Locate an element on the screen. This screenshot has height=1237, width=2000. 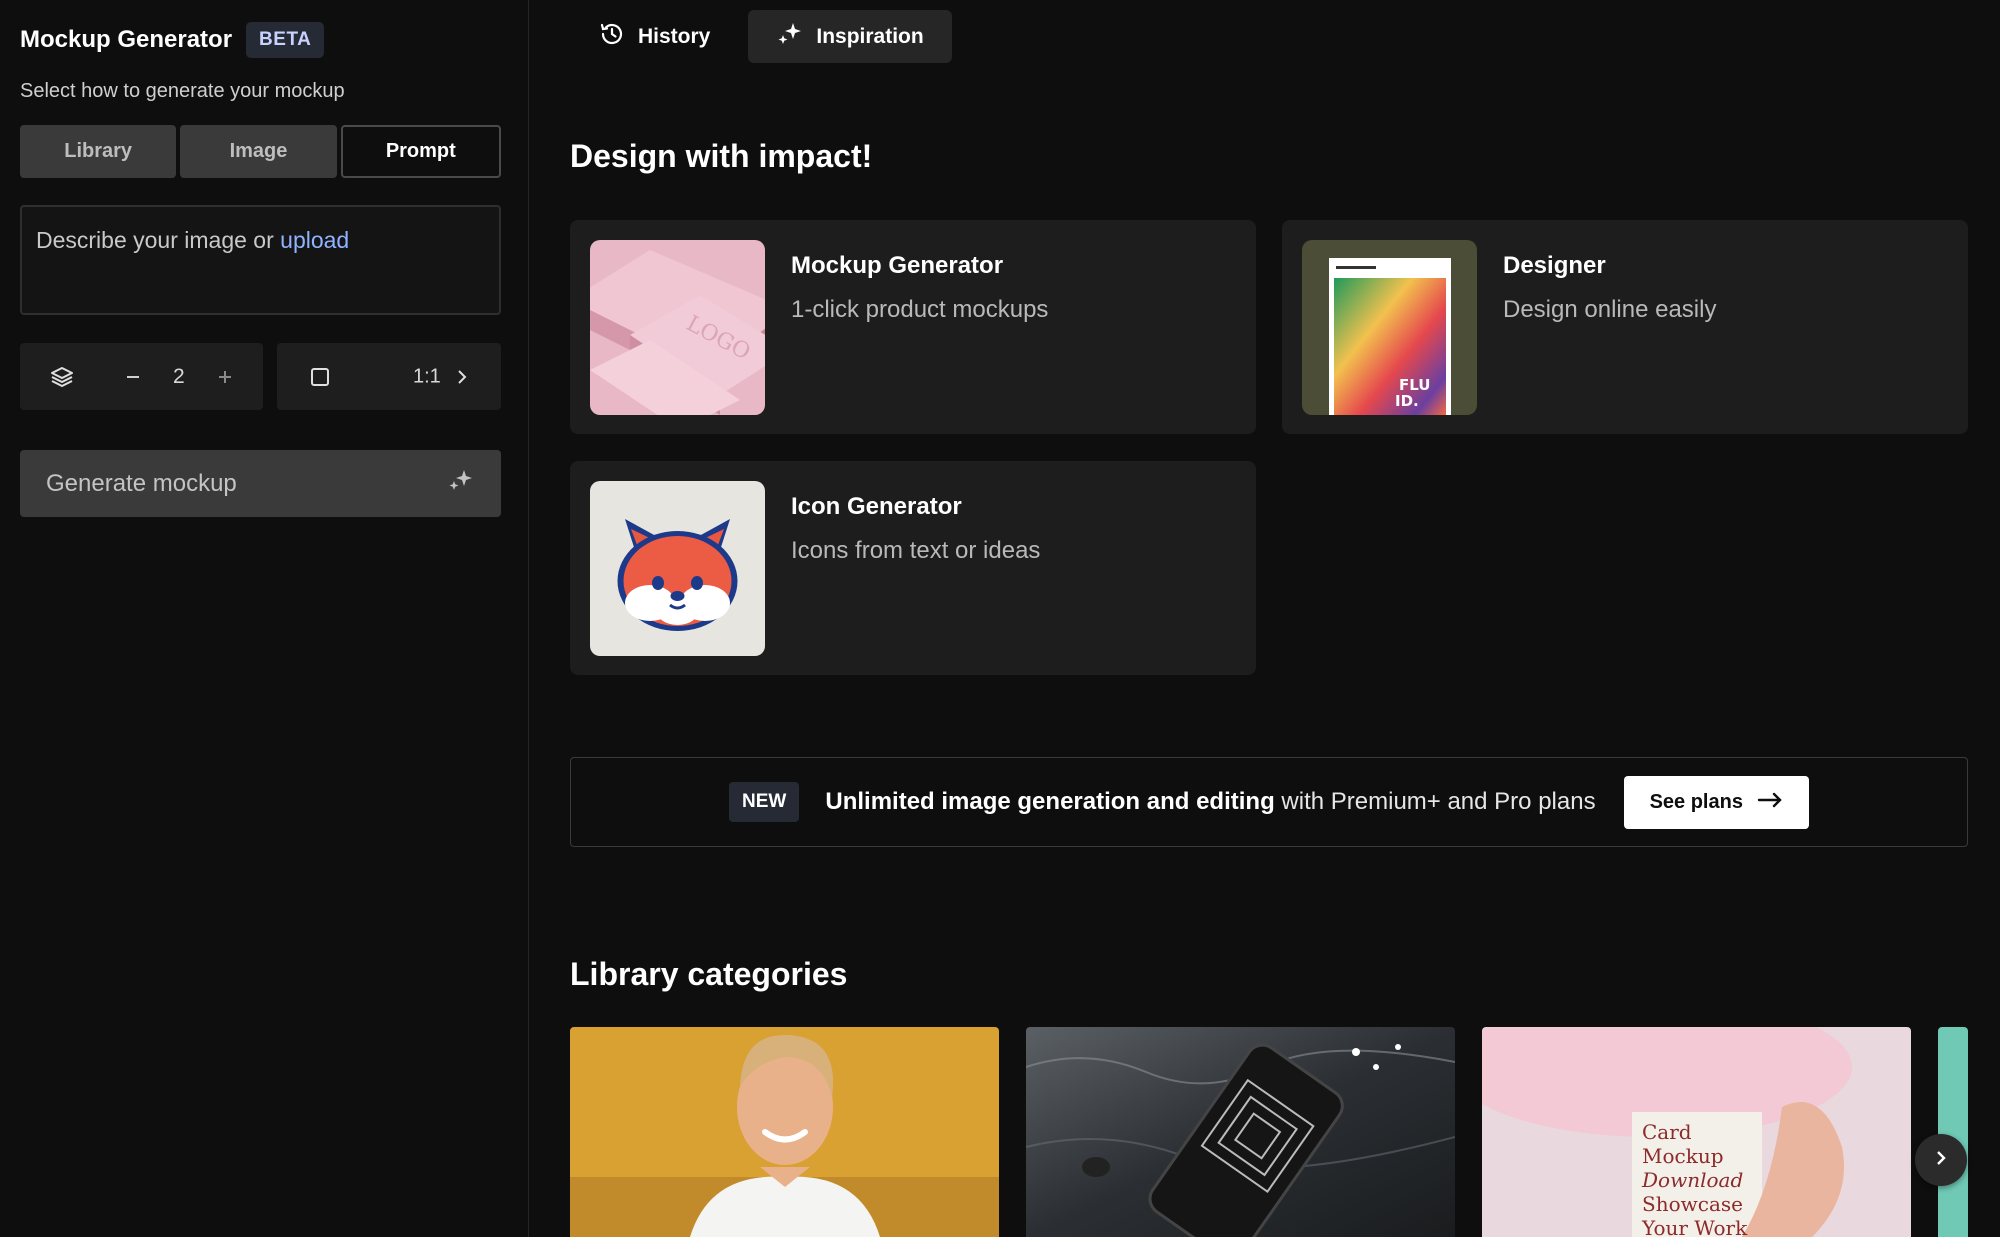
mode-instructions: Select how to generate your mockup is located at coordinates (182, 91).